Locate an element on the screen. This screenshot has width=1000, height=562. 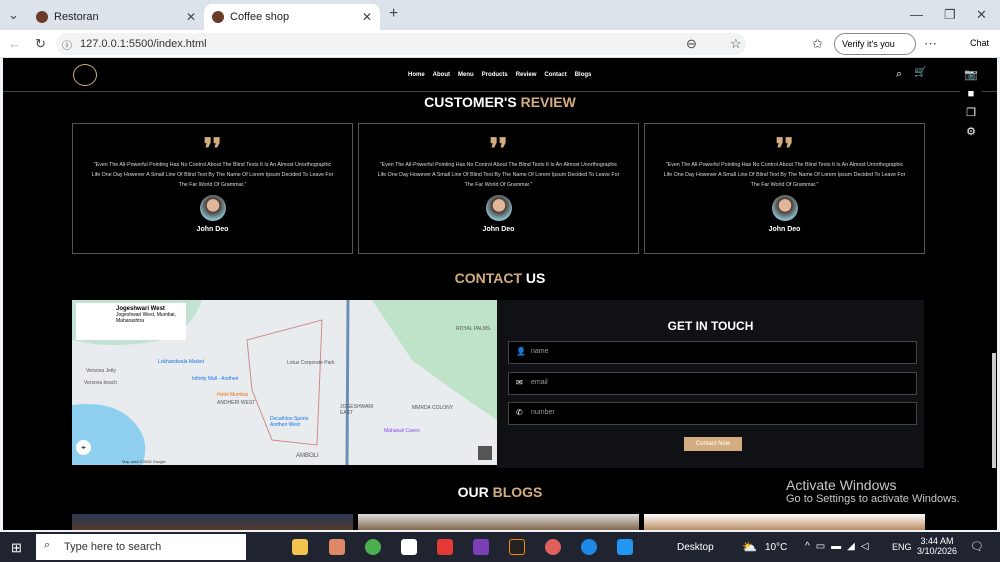
file-explorer-icon is located at coordinates (300, 547).